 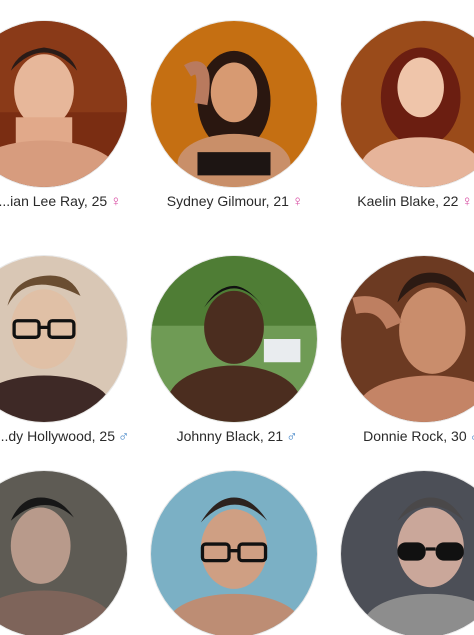 I want to click on profile-caption: Donnie Rock, 30♂, so click(x=393, y=436).